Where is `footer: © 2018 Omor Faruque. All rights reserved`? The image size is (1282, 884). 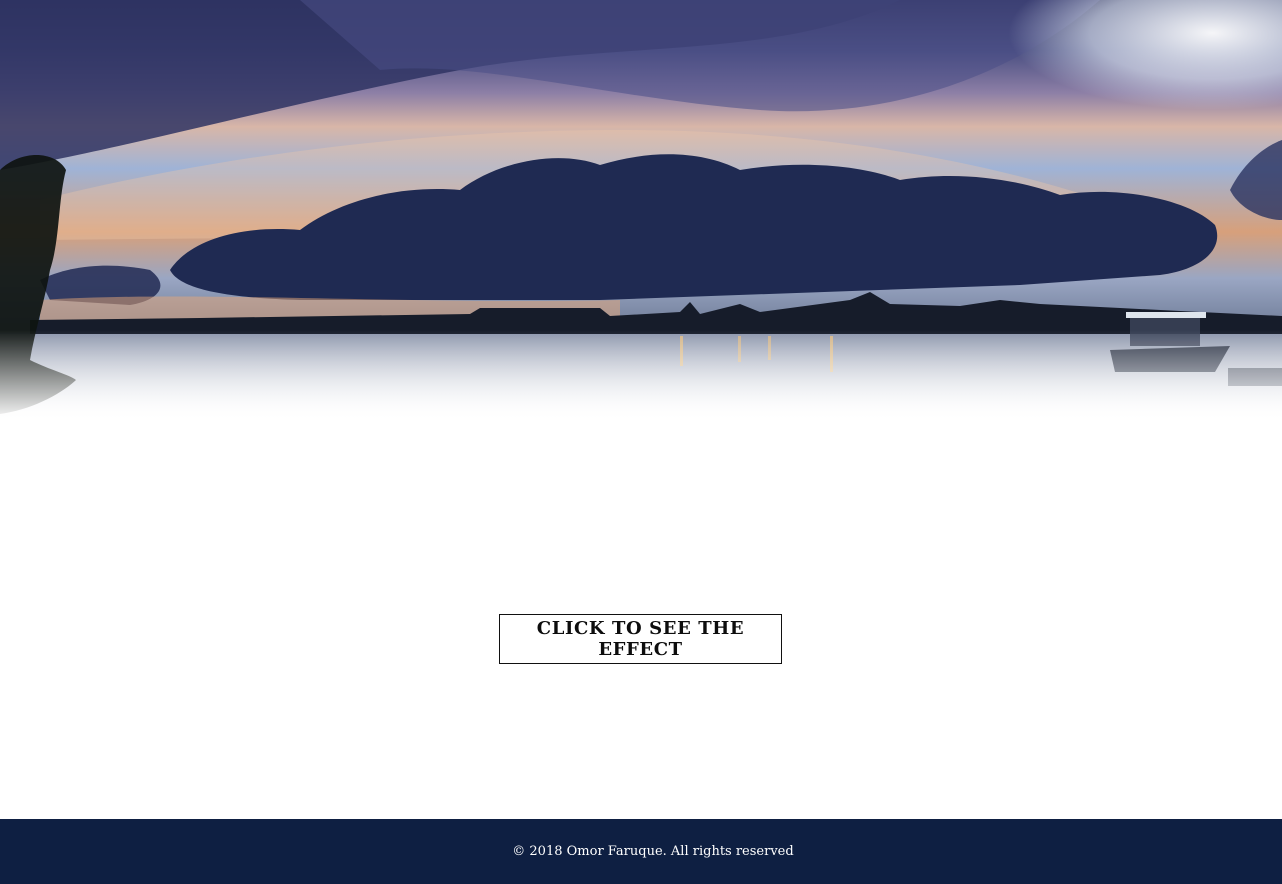
footer: © 2018 Omor Faruque. All rights reserved is located at coordinates (641, 851).